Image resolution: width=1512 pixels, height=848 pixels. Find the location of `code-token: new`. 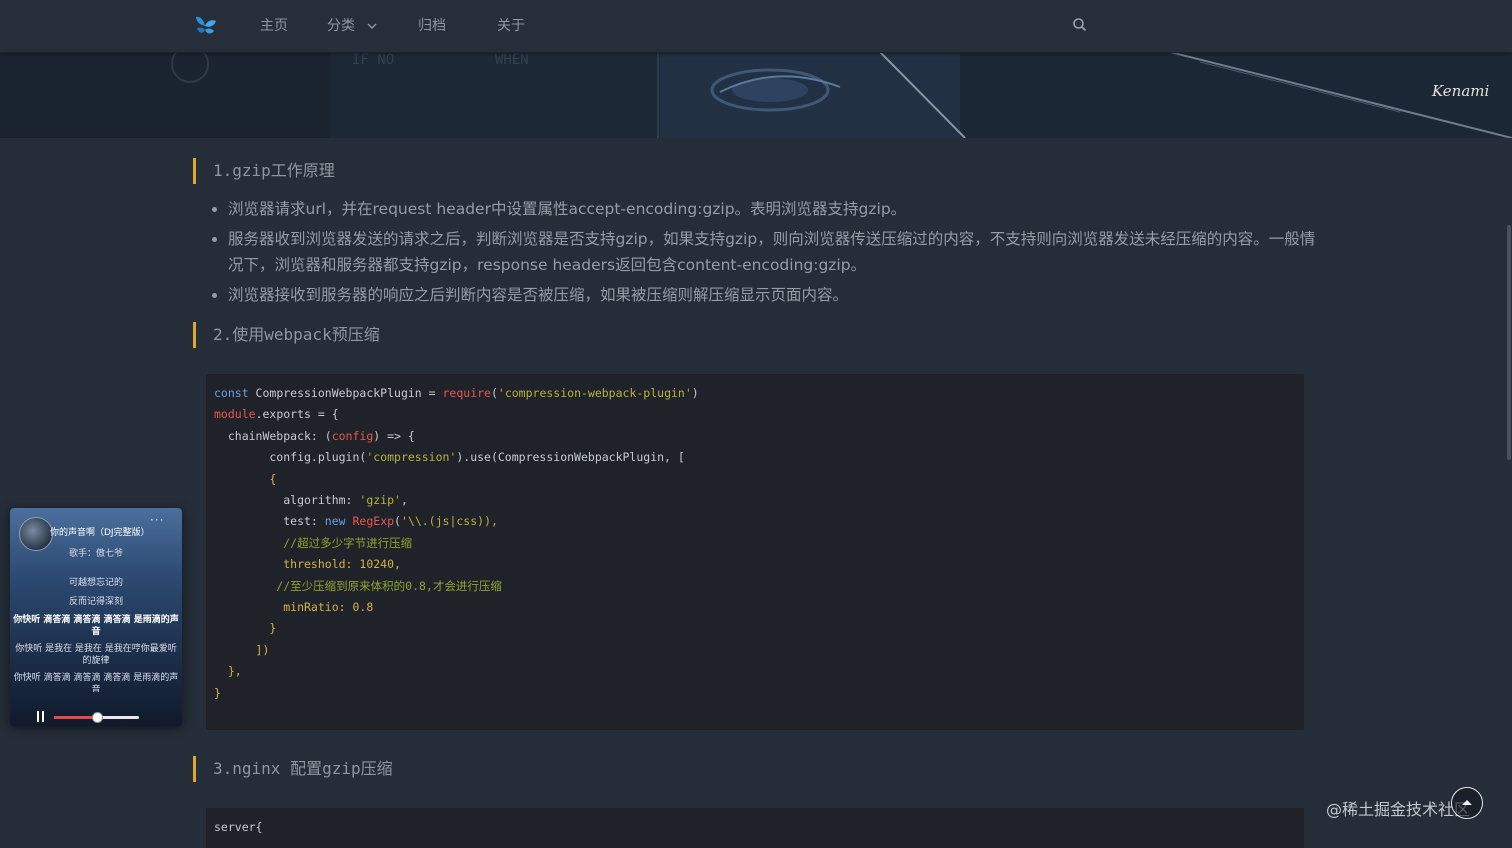

code-token: new is located at coordinates (335, 521).